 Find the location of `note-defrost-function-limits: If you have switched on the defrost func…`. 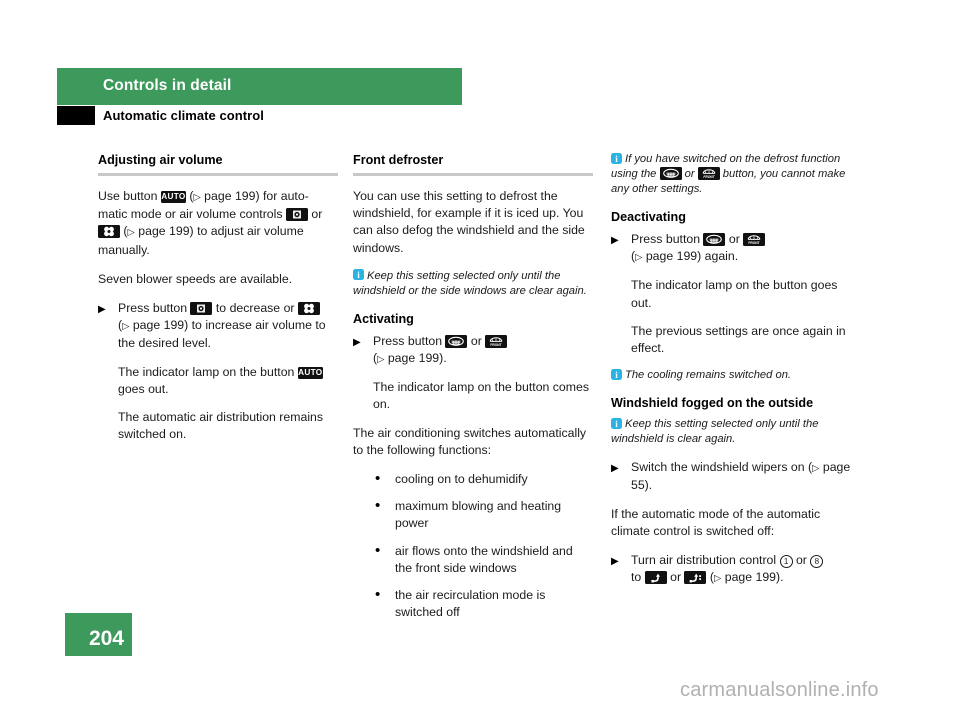

note-defrost-function-limits: If you have switched on the defrost func… is located at coordinates (731, 174).